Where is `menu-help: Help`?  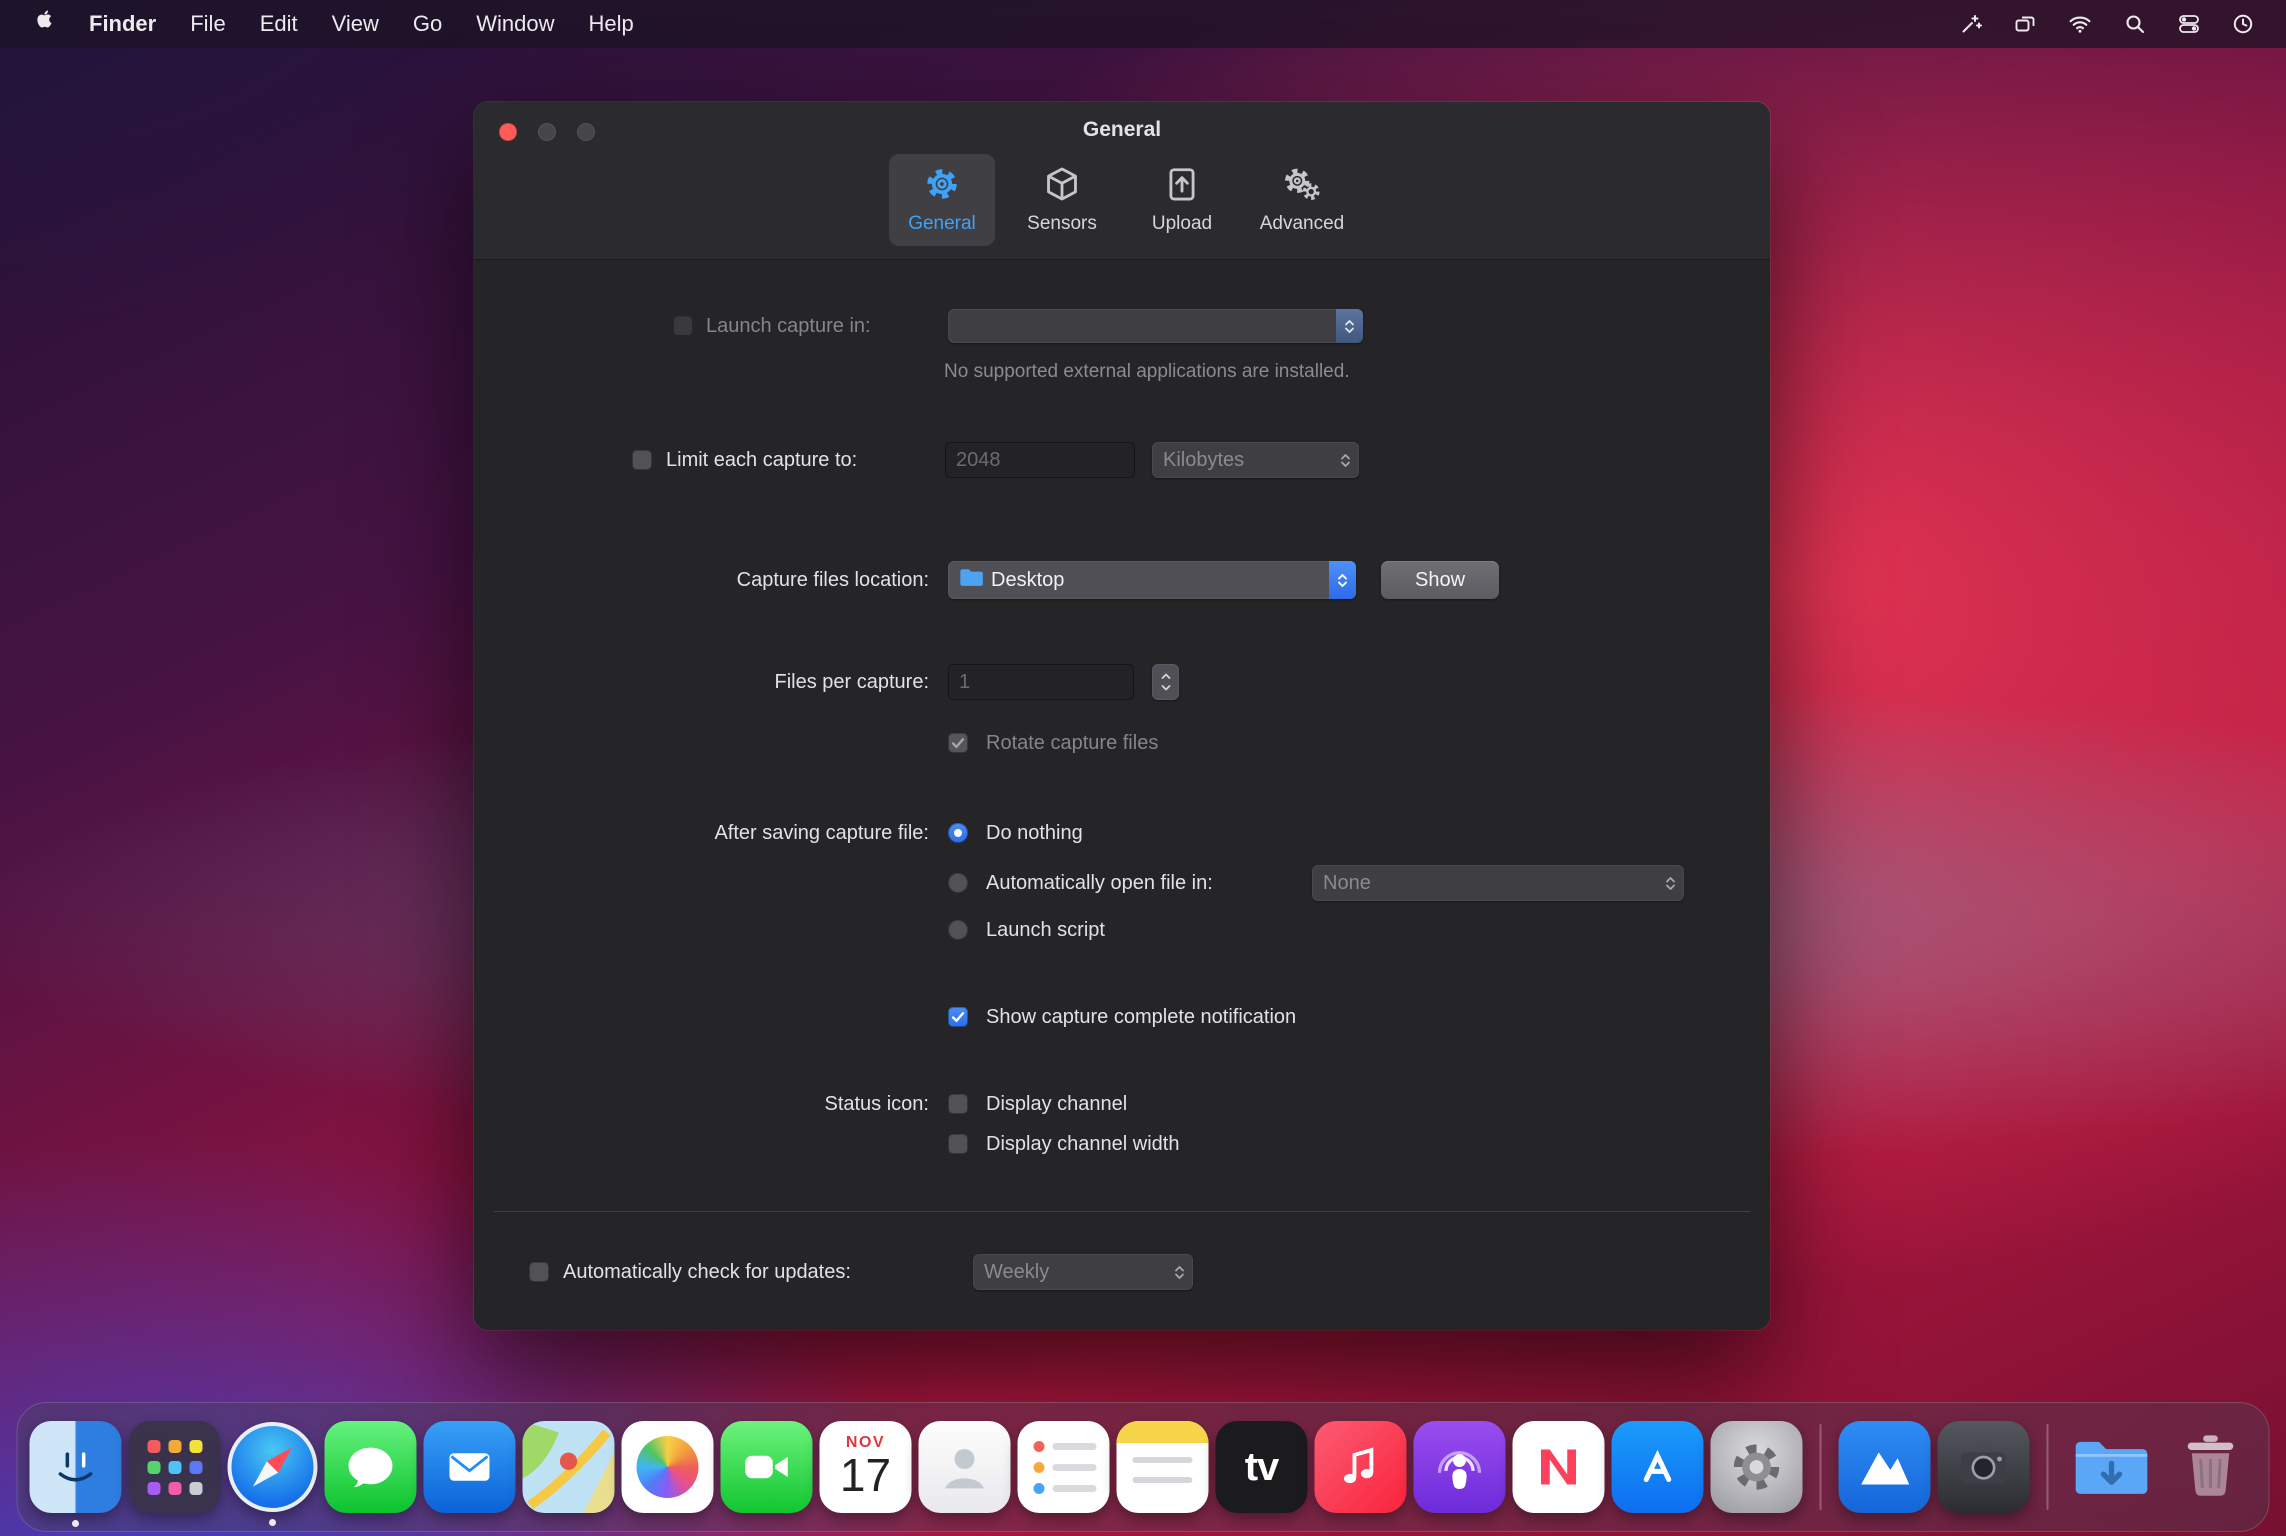 menu-help: Help is located at coordinates (611, 24).